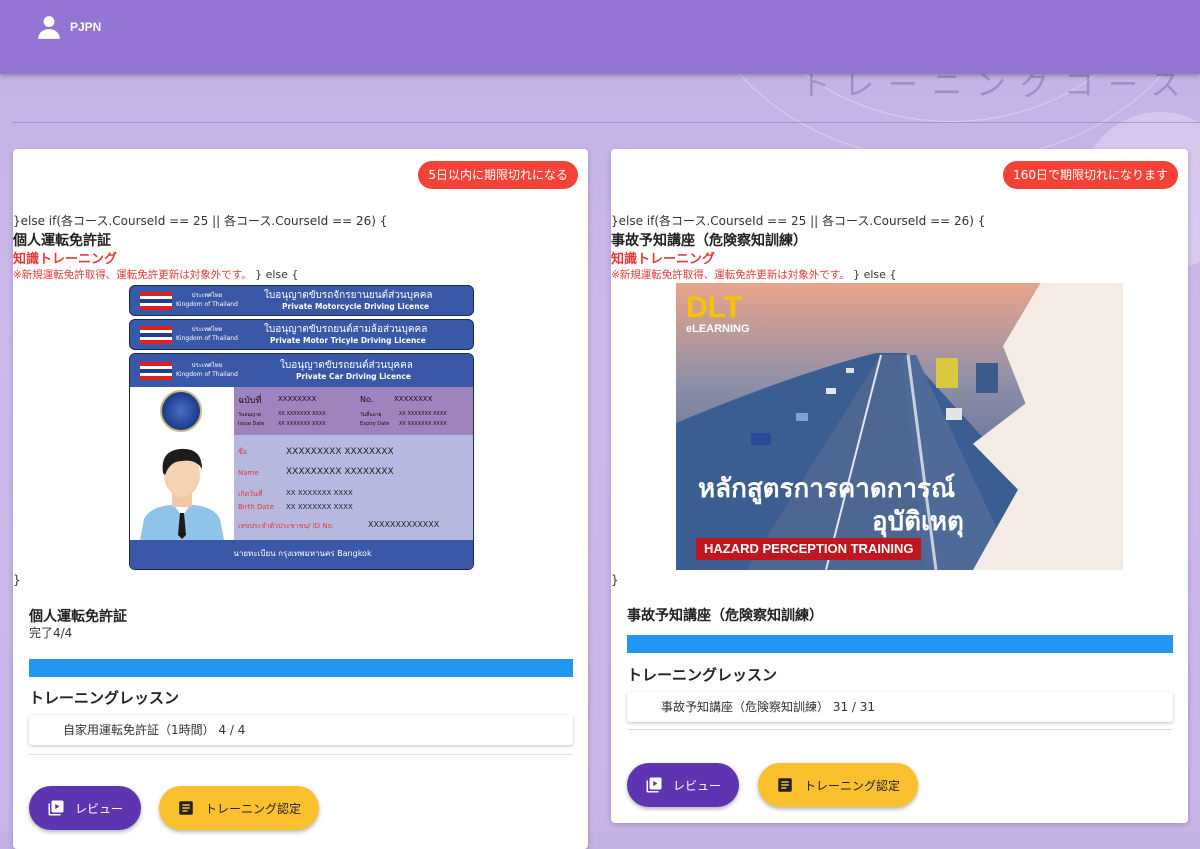  What do you see at coordinates (250, 494) in the screenshot?
I see `birth-th-label: เกิดวันที่` at bounding box center [250, 494].